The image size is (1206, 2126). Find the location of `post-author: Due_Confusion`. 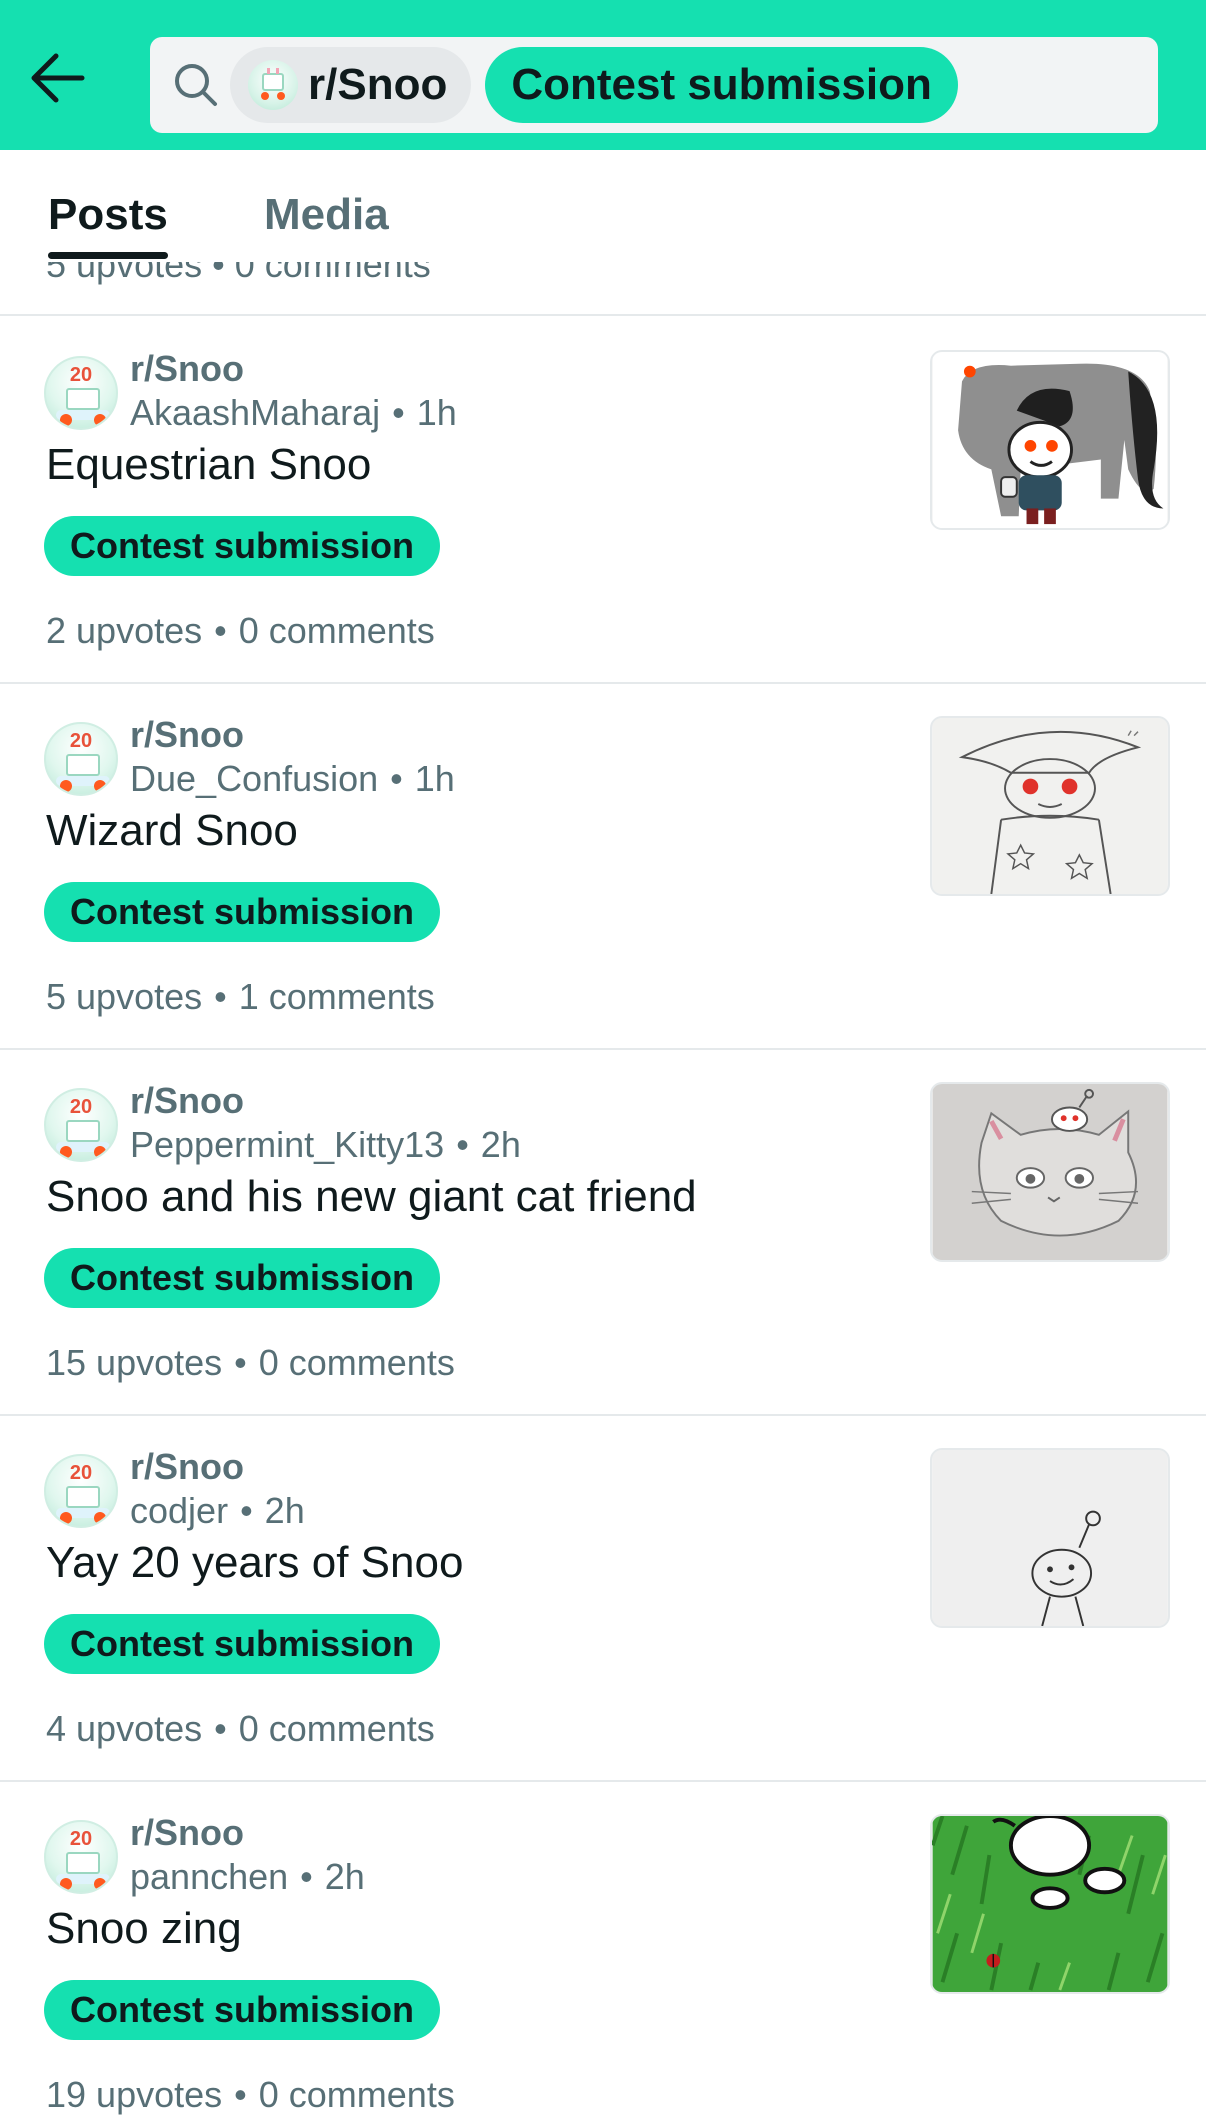

post-author: Due_Confusion is located at coordinates (254, 778).